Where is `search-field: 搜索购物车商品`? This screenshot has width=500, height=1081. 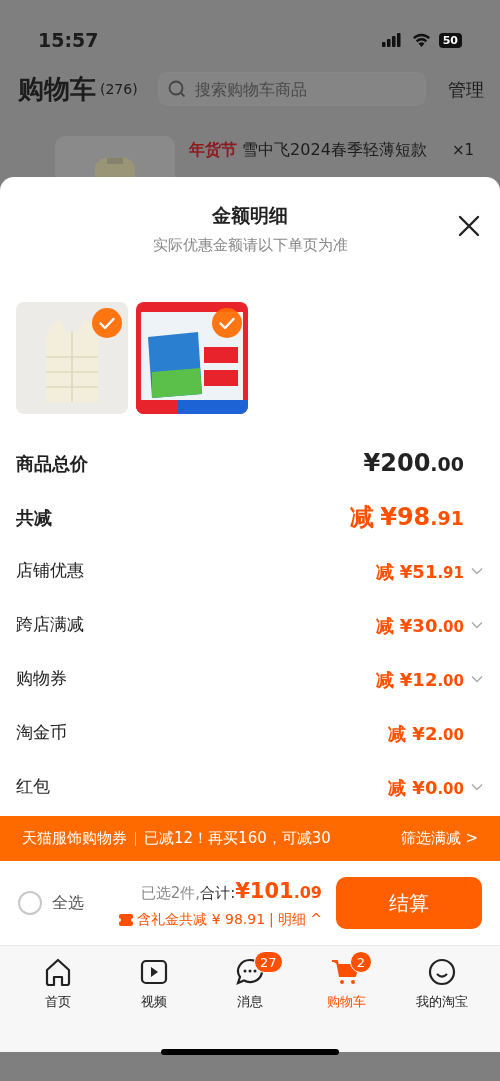 search-field: 搜索购物车商品 is located at coordinates (291, 89).